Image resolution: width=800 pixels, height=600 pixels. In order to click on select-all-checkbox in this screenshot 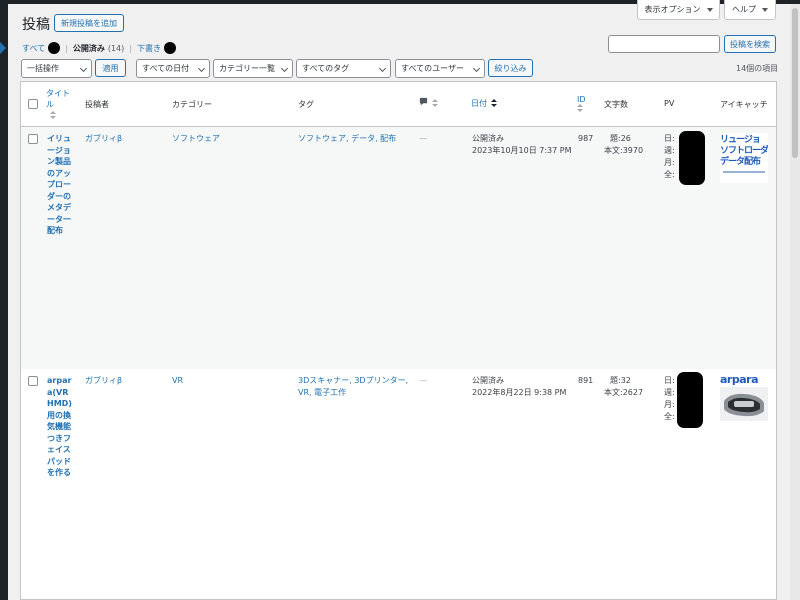, I will do `click(33, 104)`.